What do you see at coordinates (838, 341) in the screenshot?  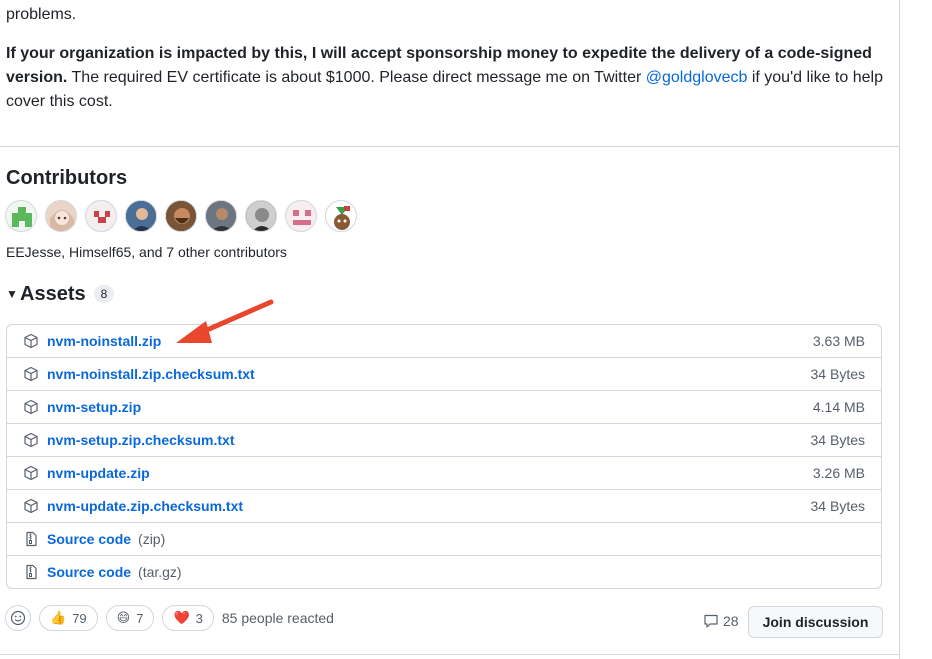 I see `asset-size: 3.63 MB` at bounding box center [838, 341].